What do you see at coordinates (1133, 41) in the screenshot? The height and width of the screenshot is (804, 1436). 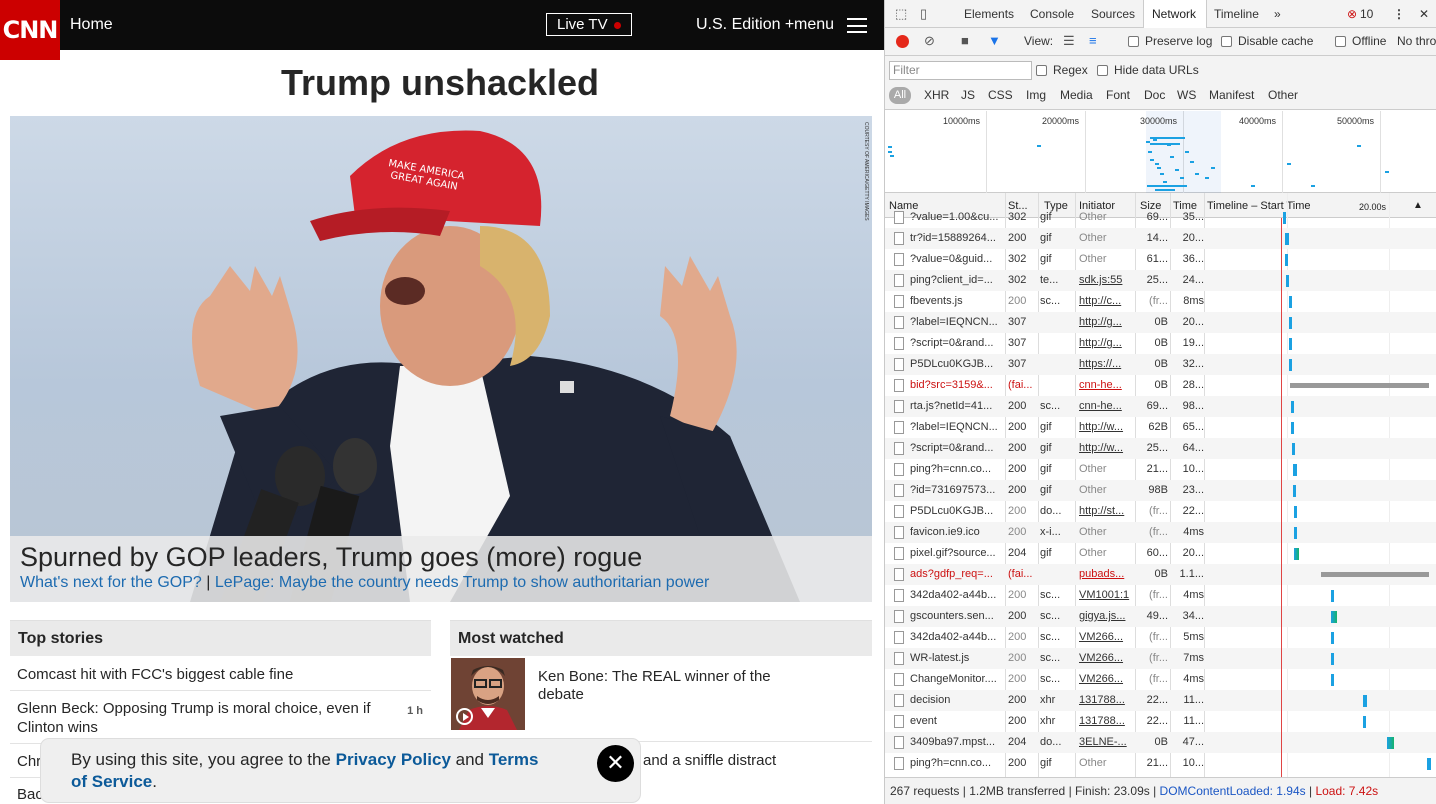 I see `preserve-log-checkbox` at bounding box center [1133, 41].